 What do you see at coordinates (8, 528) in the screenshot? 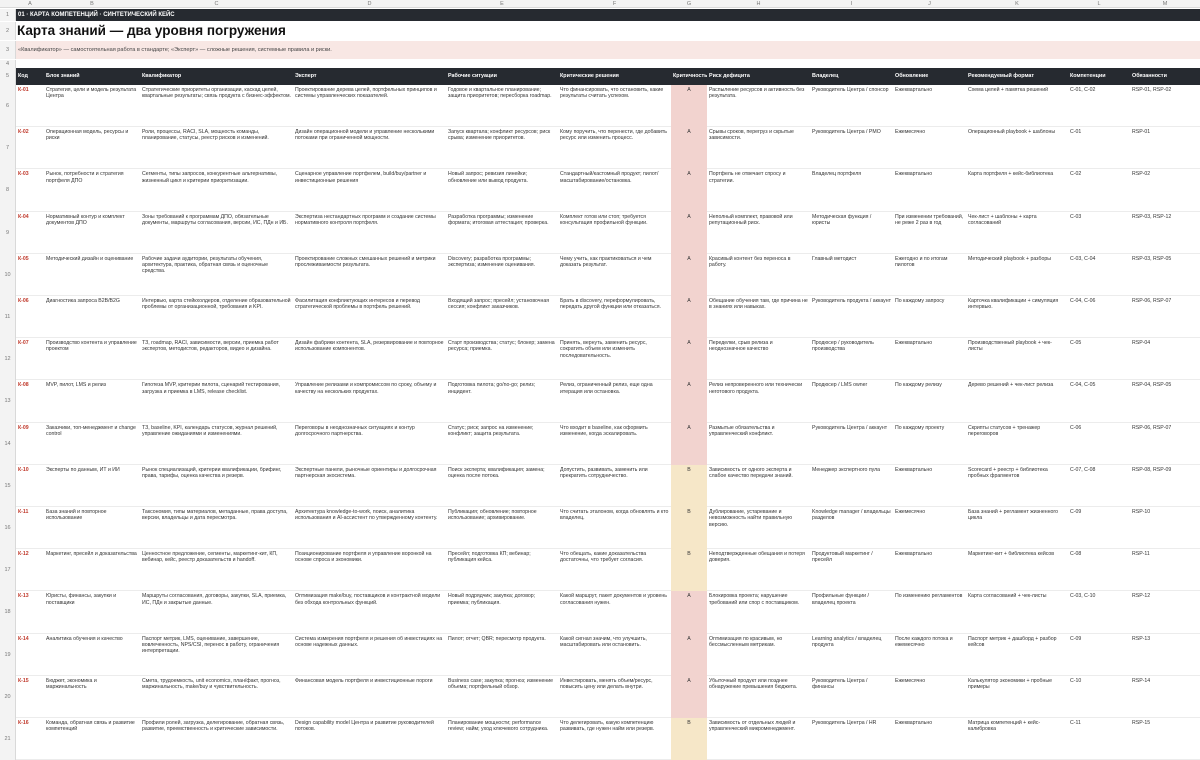
I see `row-number: 16` at bounding box center [8, 528].